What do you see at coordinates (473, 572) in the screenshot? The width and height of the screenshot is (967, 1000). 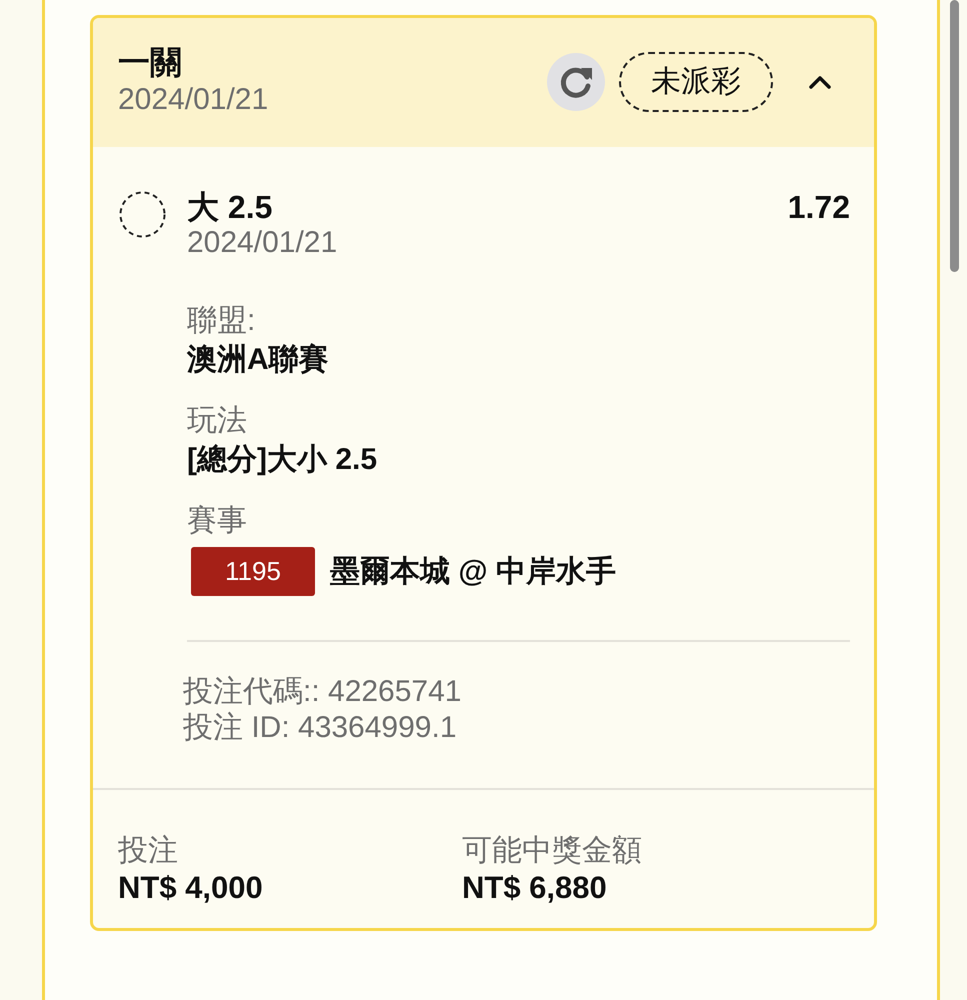 I see `match-teams: 墨爾本城 @ 中岸水手` at bounding box center [473, 572].